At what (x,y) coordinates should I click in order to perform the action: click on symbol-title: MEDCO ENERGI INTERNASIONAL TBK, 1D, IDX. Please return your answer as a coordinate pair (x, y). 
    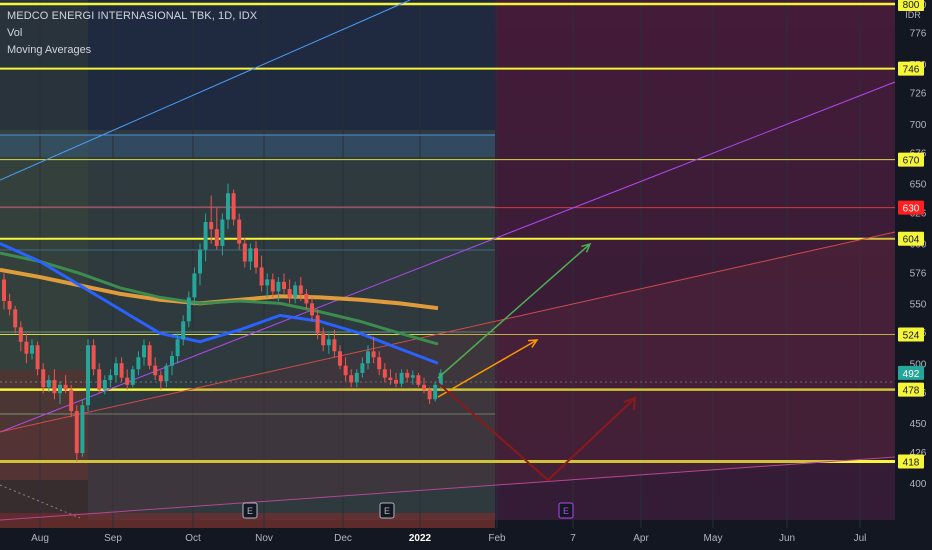
    Looking at the image, I should click on (132, 16).